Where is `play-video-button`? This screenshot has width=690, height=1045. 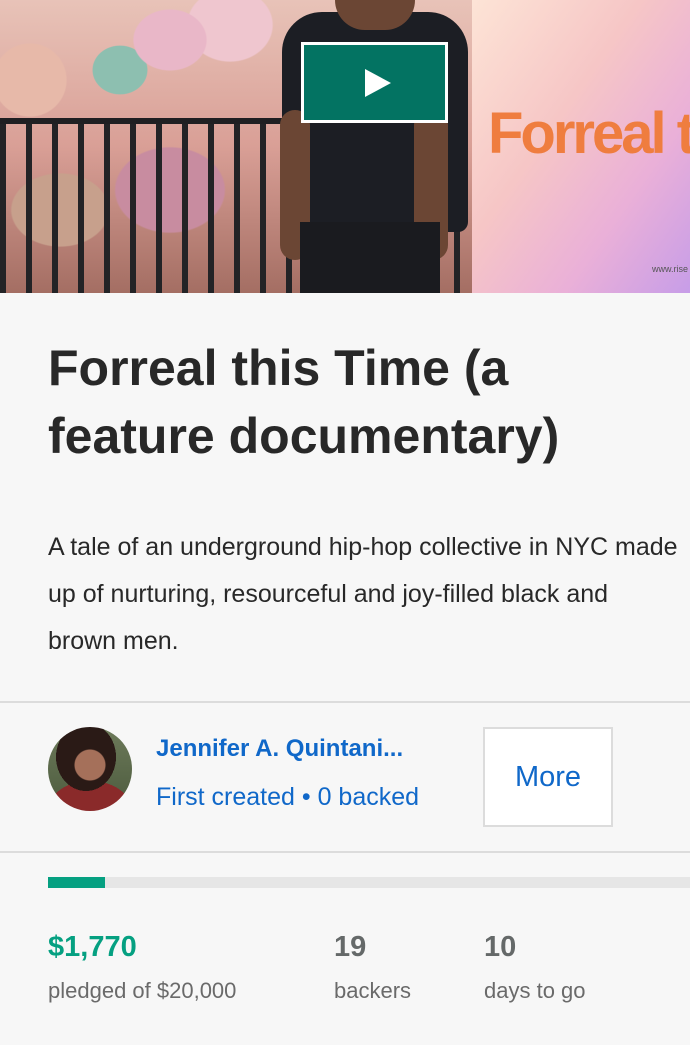 play-video-button is located at coordinates (374, 82).